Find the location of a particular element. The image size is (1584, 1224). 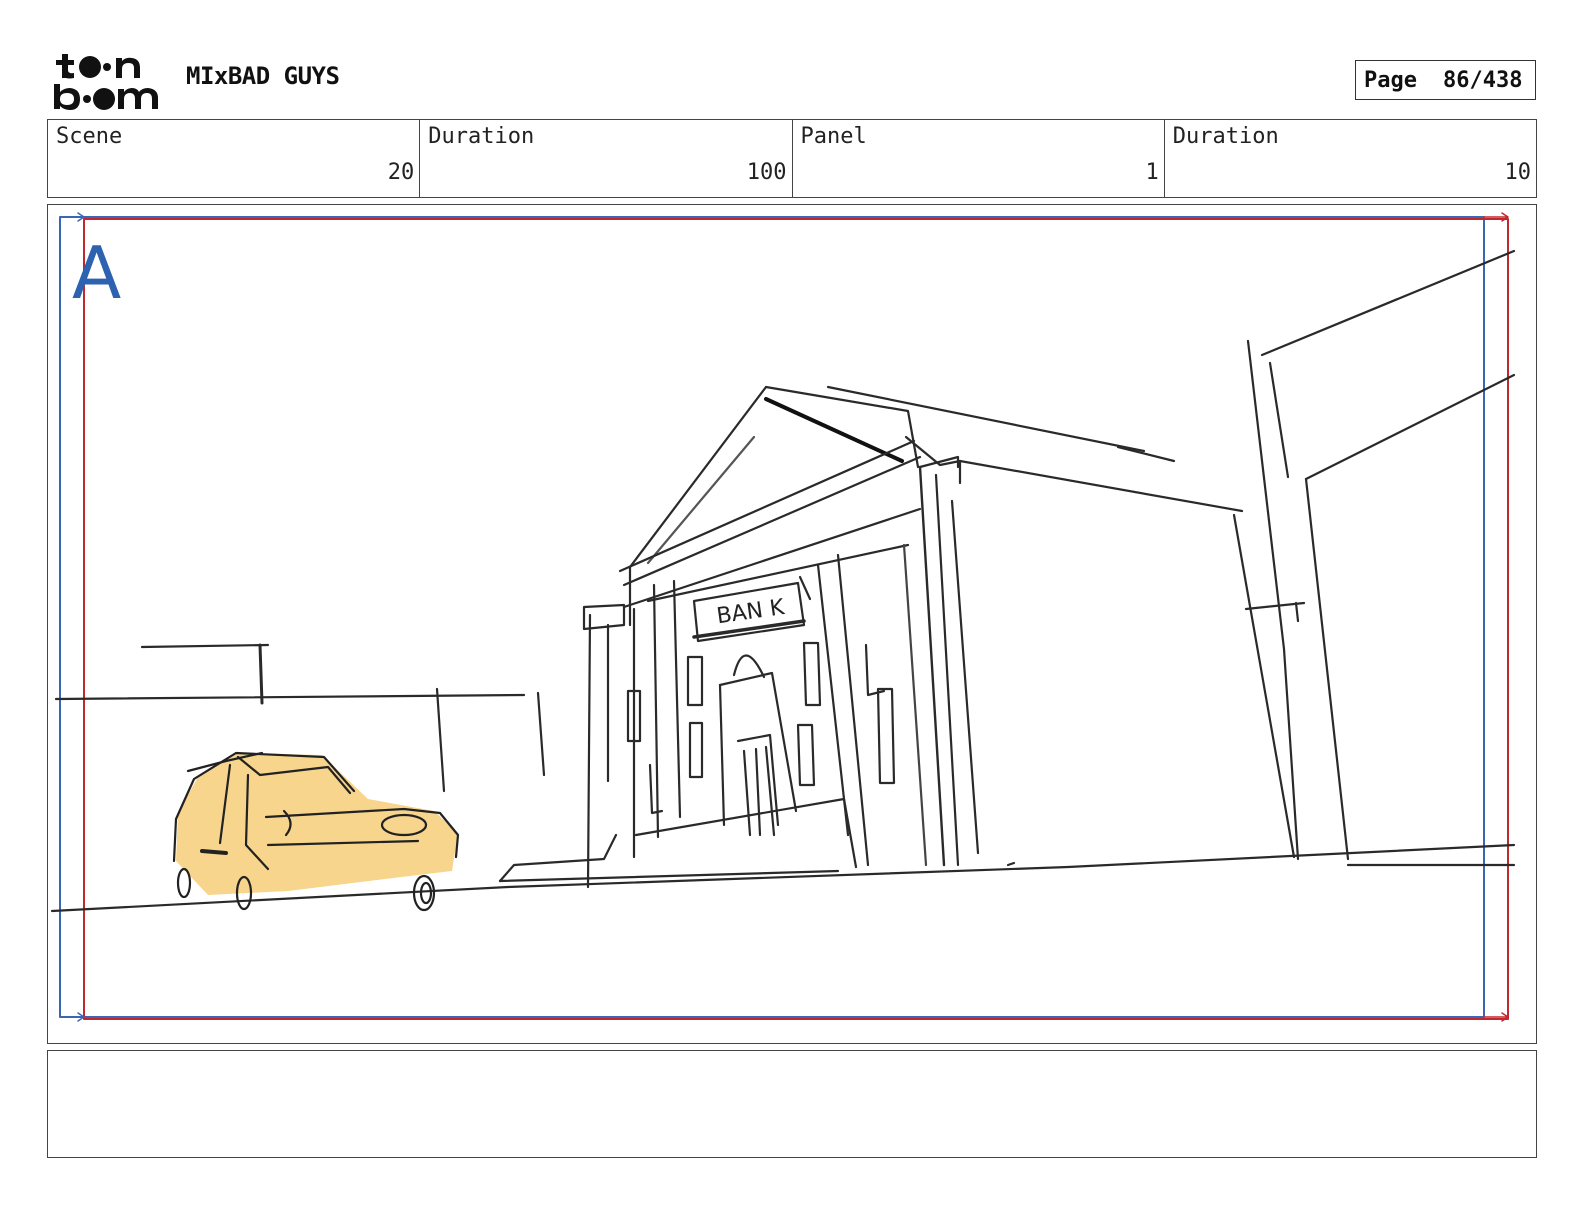

panel-duration-cell: Duration 10 is located at coordinates (1350, 158).